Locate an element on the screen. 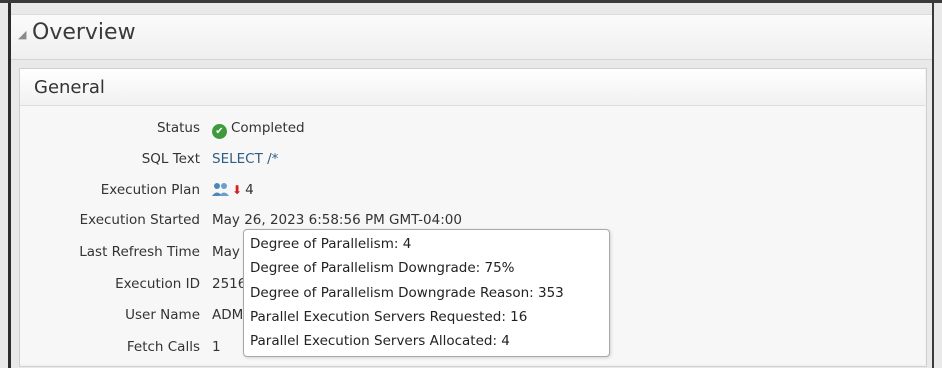 The image size is (942, 368). sql-text-label: SQL Text is located at coordinates (170, 159).